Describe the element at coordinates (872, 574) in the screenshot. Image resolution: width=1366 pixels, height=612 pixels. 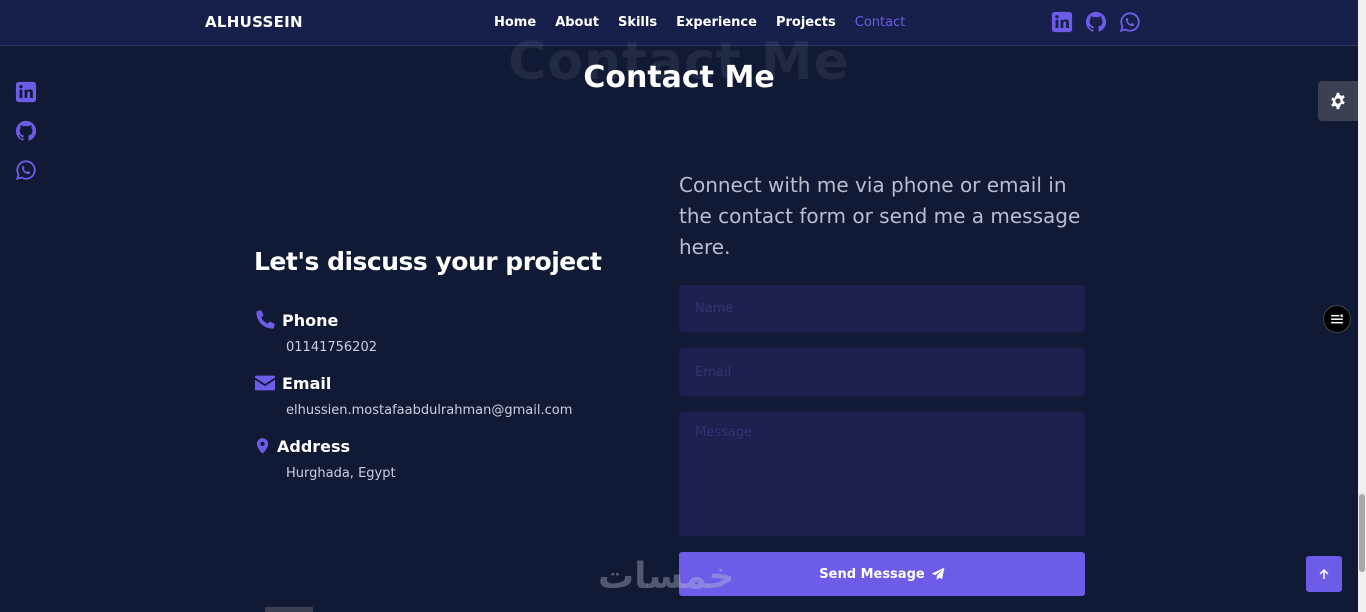
I see `send-message-label: Send Message` at that location.